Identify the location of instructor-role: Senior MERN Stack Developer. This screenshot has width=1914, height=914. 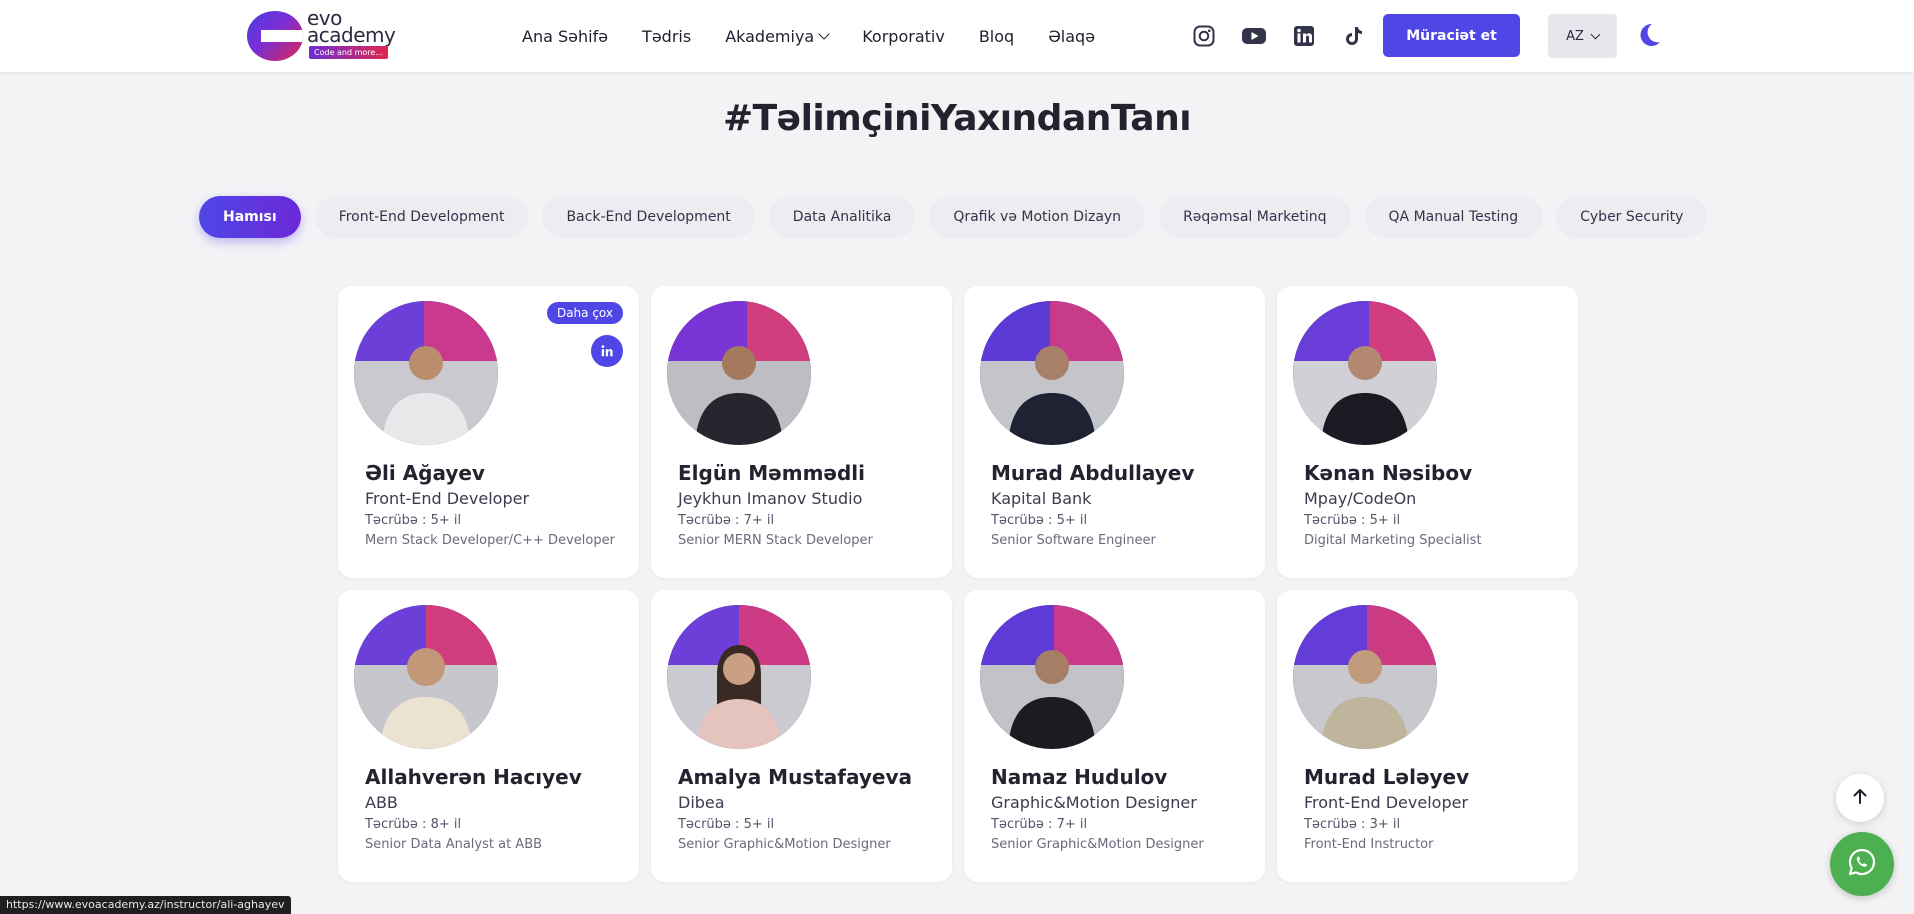
(775, 540).